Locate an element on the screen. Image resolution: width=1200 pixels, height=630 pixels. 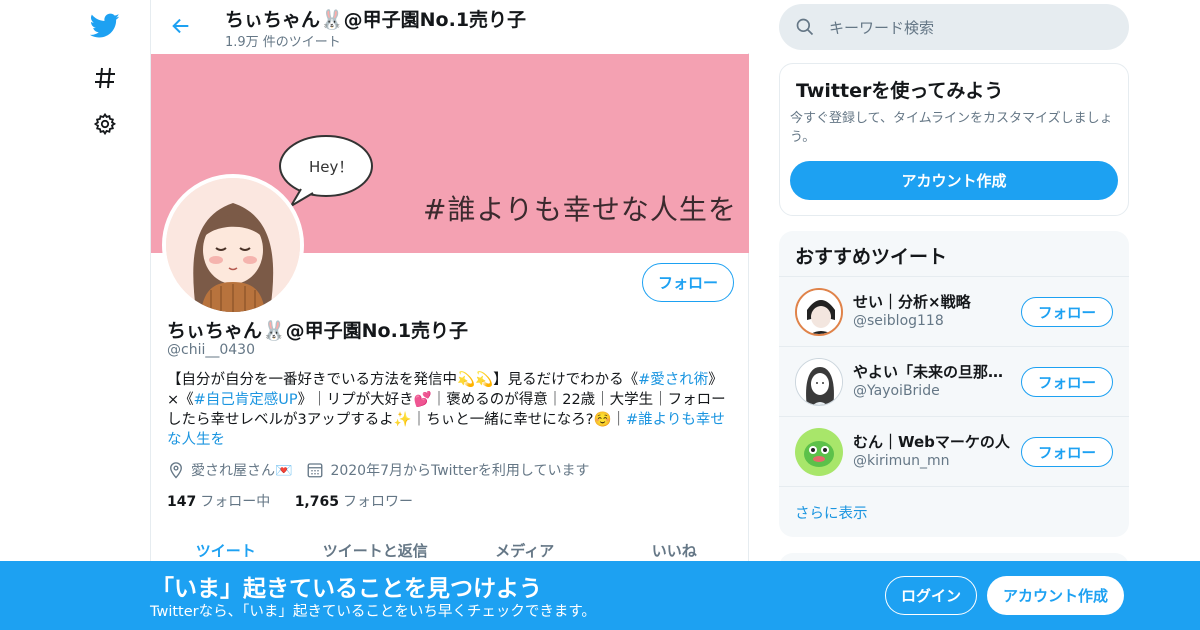
header-title: ちぃちゃん🐰@甲子園No.1売り子 is located at coordinates (376, 20).